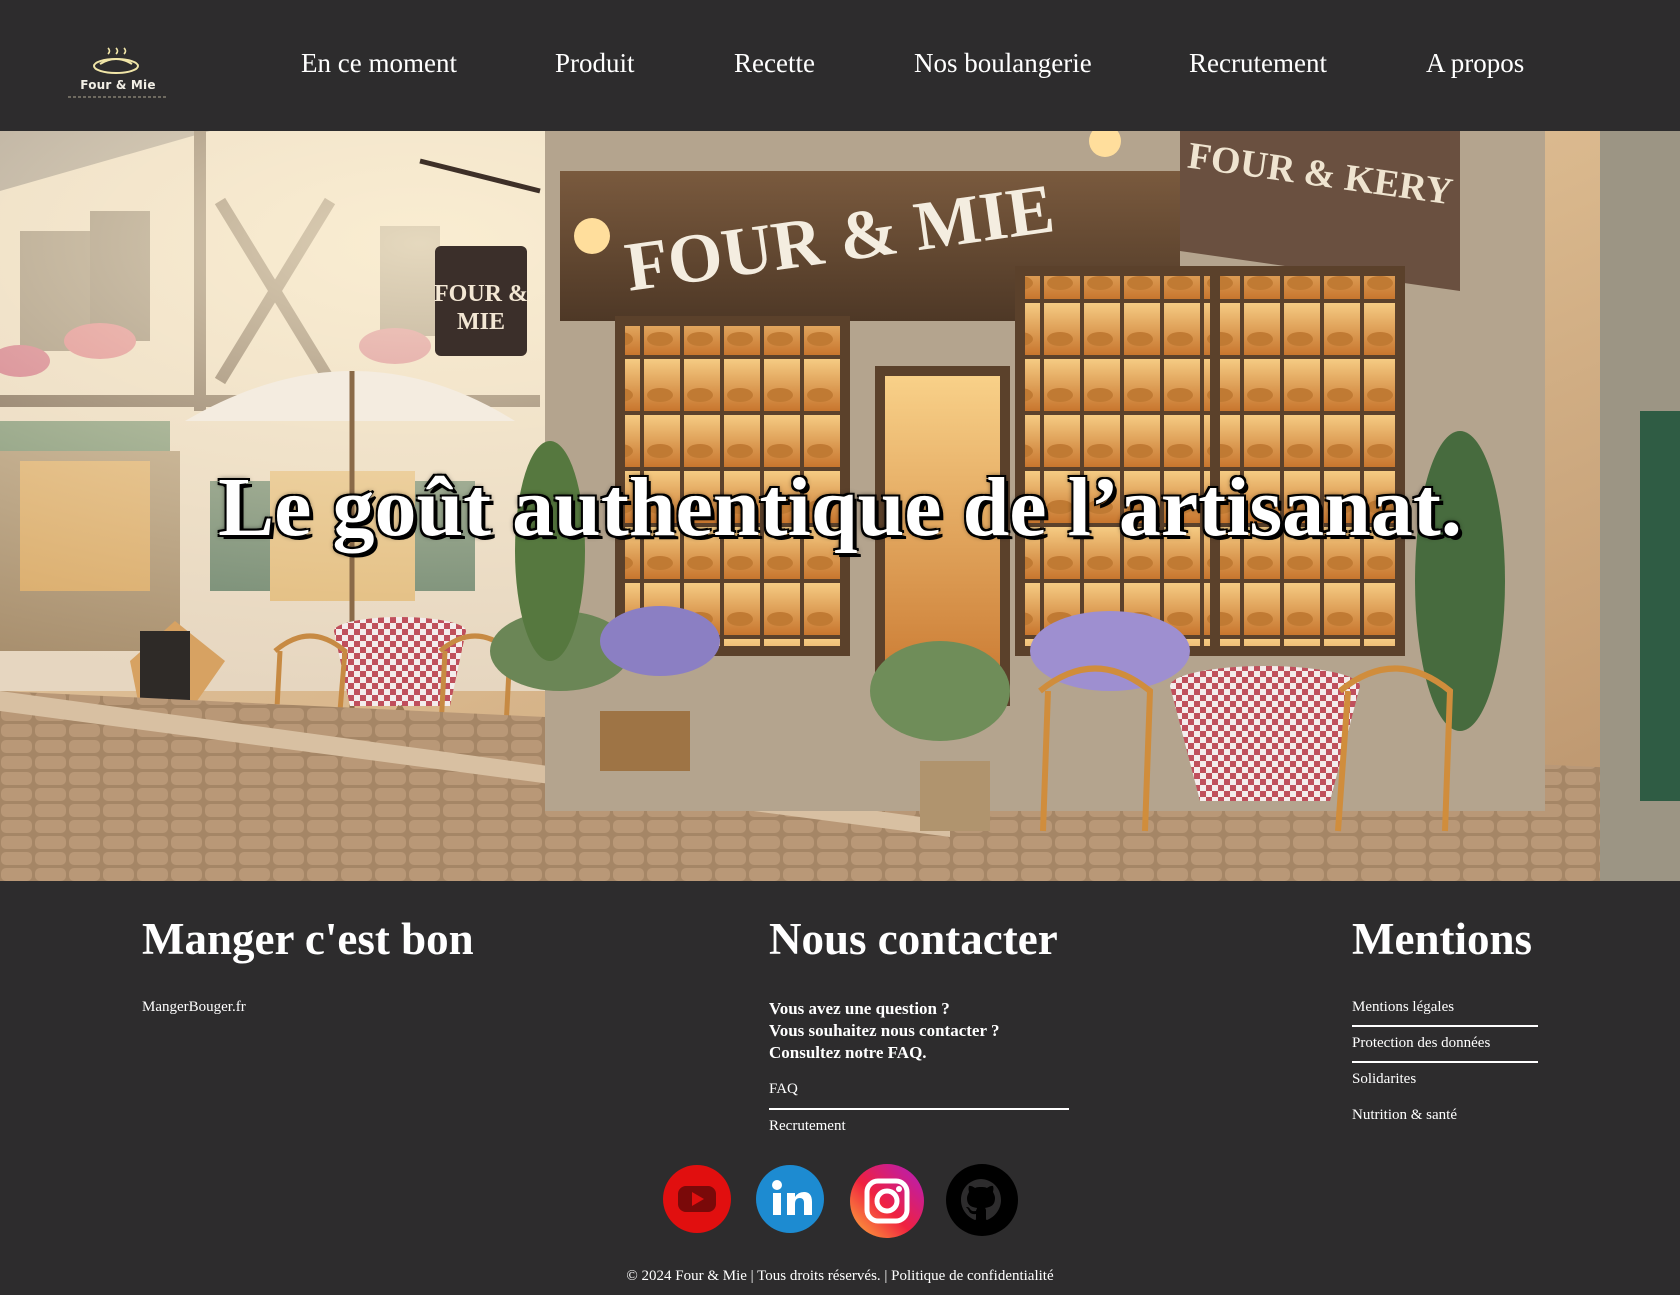 This screenshot has height=1295, width=1680. I want to click on linkedin-icon, so click(790, 1199).